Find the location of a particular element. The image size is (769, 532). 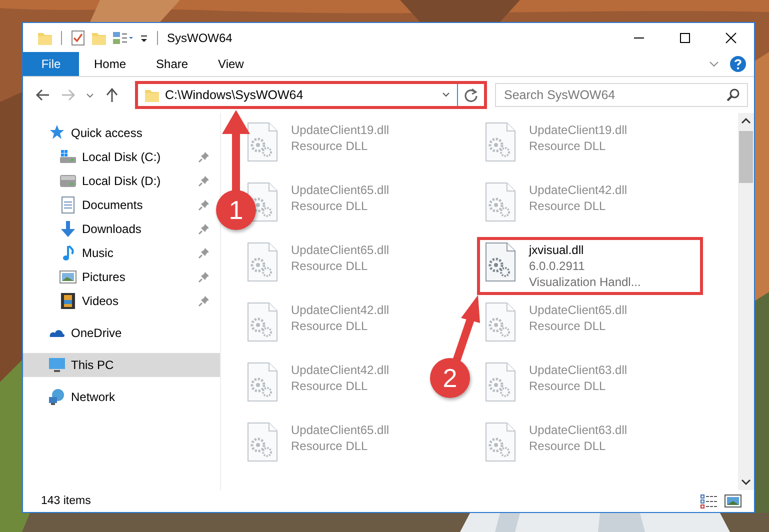

download-arrow-icon is located at coordinates (68, 229).